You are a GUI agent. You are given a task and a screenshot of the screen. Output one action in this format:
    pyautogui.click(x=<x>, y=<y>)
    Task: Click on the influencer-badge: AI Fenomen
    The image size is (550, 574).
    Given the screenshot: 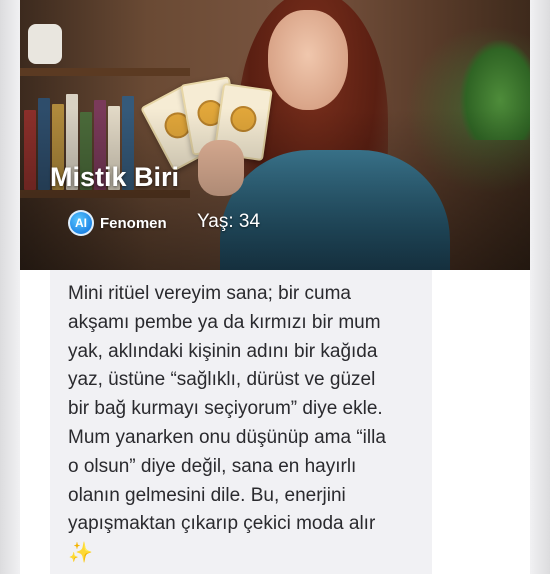 What is the action you would take?
    pyautogui.click(x=117, y=223)
    